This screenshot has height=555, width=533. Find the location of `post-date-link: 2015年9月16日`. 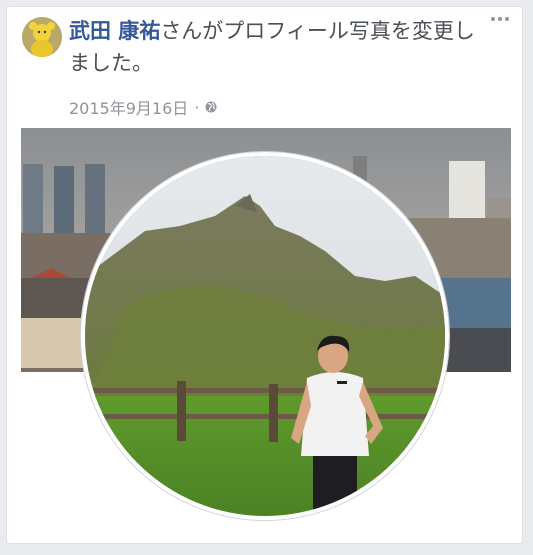

post-date-link: 2015年9月16日 is located at coordinates (128, 107).